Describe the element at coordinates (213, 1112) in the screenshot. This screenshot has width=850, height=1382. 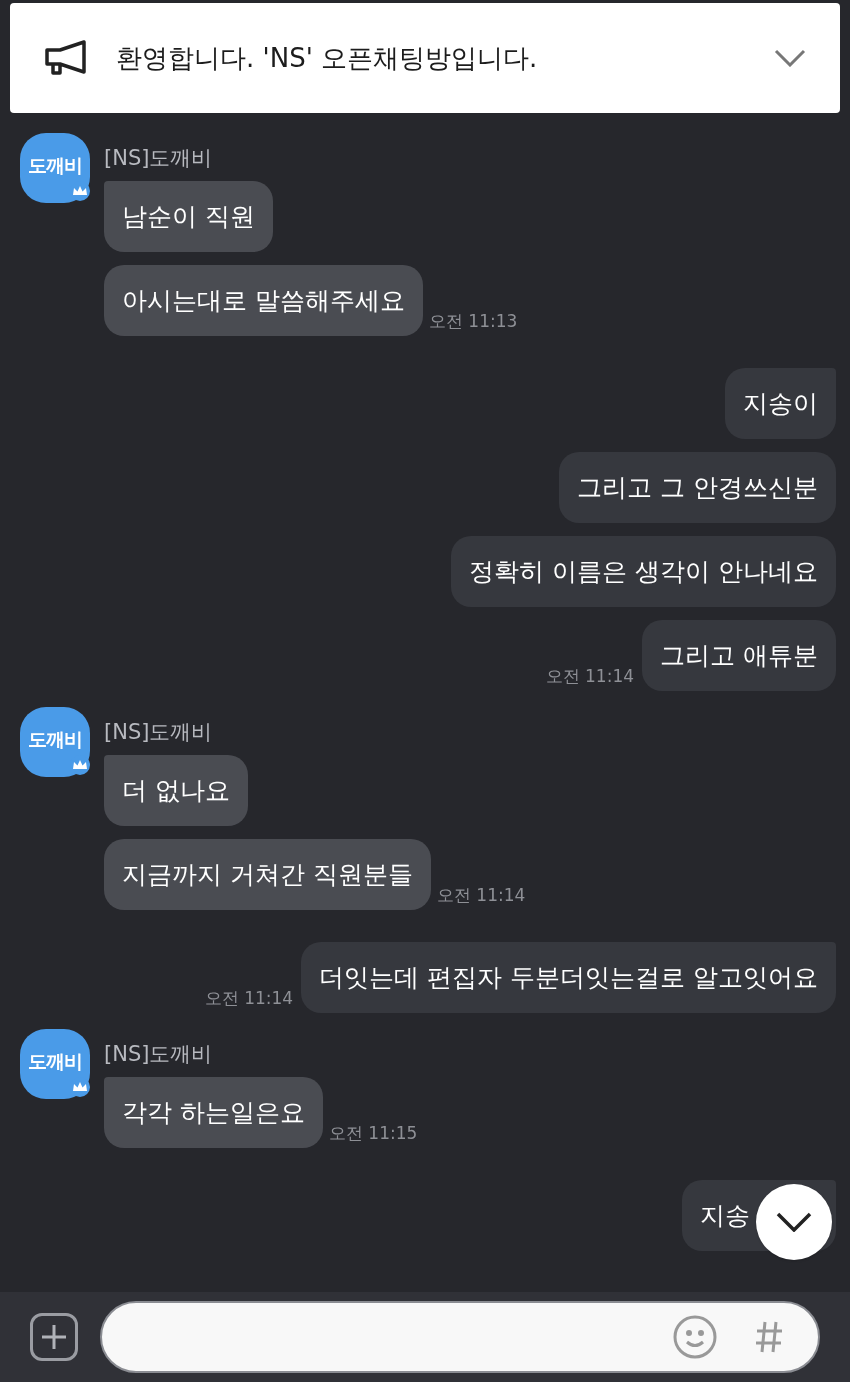
I see `message-bubble: 각각 하는일은요` at that location.